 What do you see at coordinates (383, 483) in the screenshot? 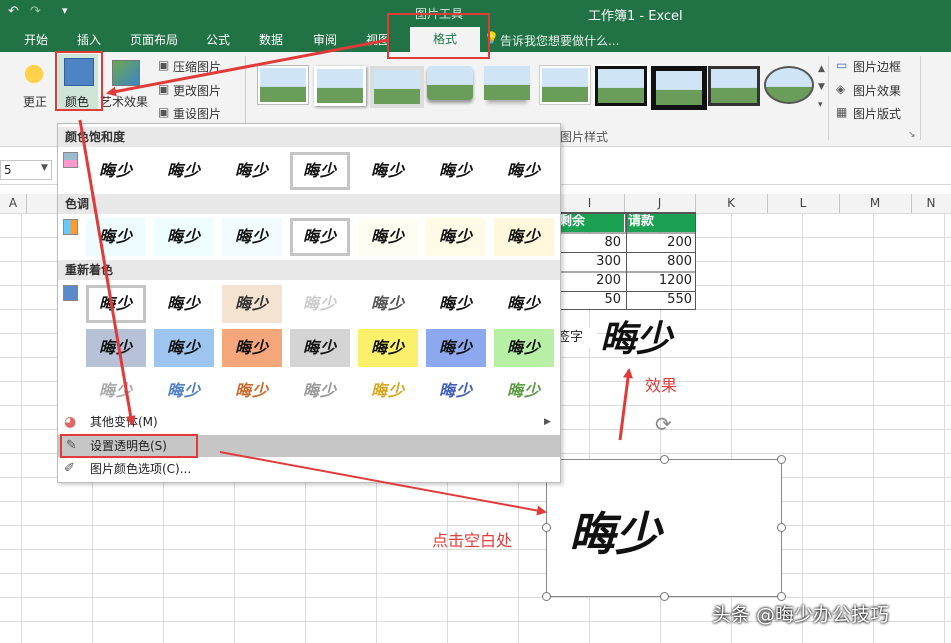
I see `arrow-to-picture` at bounding box center [383, 483].